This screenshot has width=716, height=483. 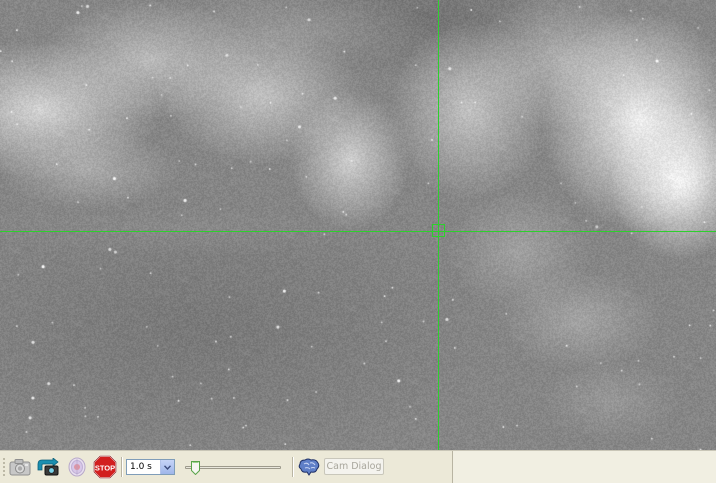 What do you see at coordinates (584, 467) in the screenshot?
I see `toolbar-empty-region` at bounding box center [584, 467].